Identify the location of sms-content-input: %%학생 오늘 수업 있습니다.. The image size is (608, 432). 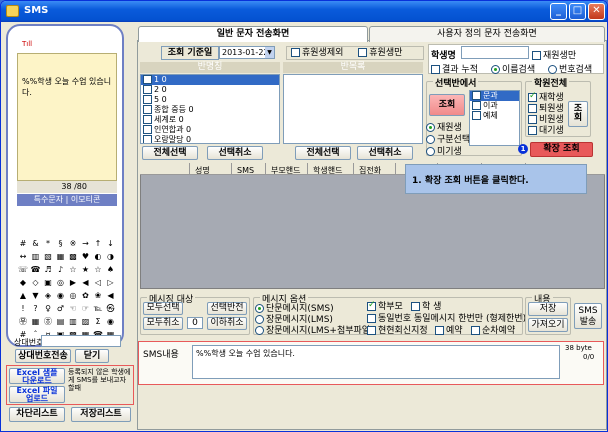
(376, 362).